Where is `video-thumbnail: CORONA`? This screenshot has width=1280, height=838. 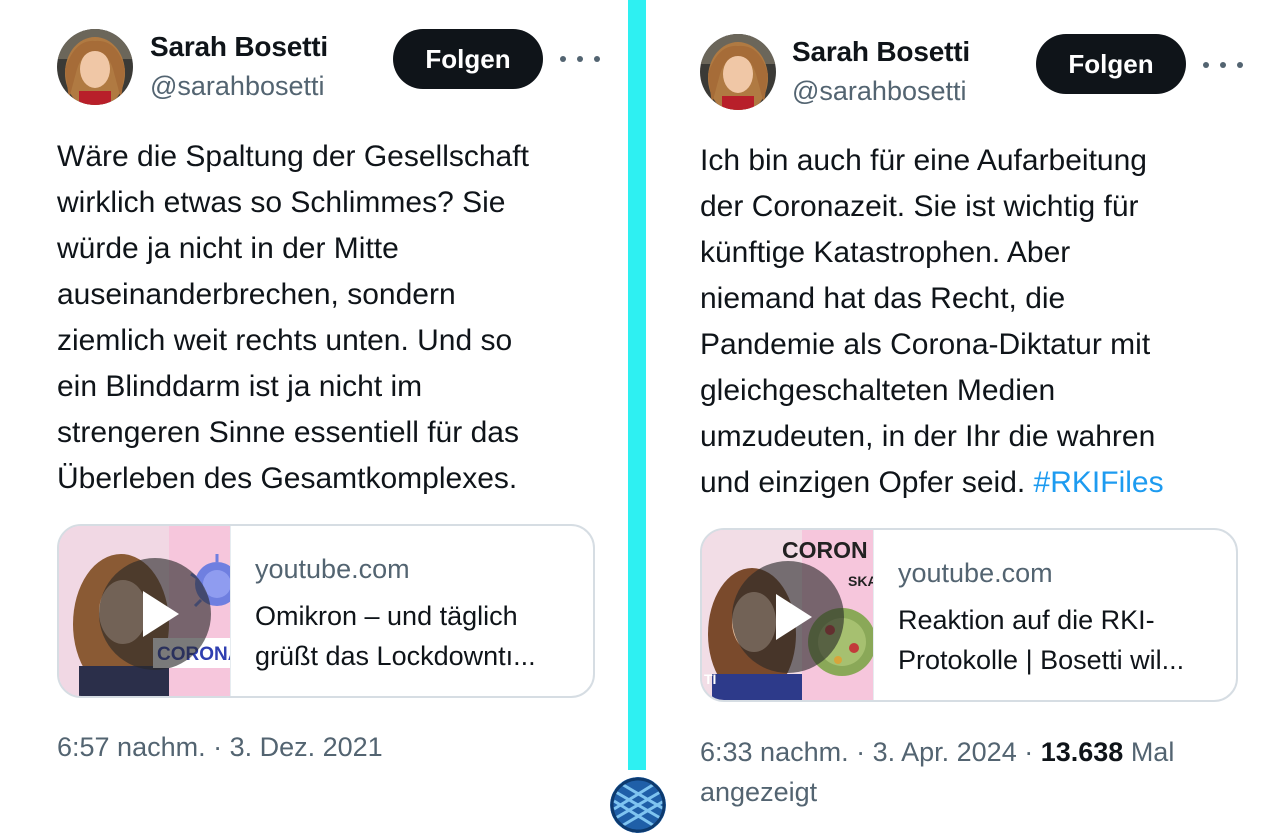
video-thumbnail: CORONA is located at coordinates (145, 611).